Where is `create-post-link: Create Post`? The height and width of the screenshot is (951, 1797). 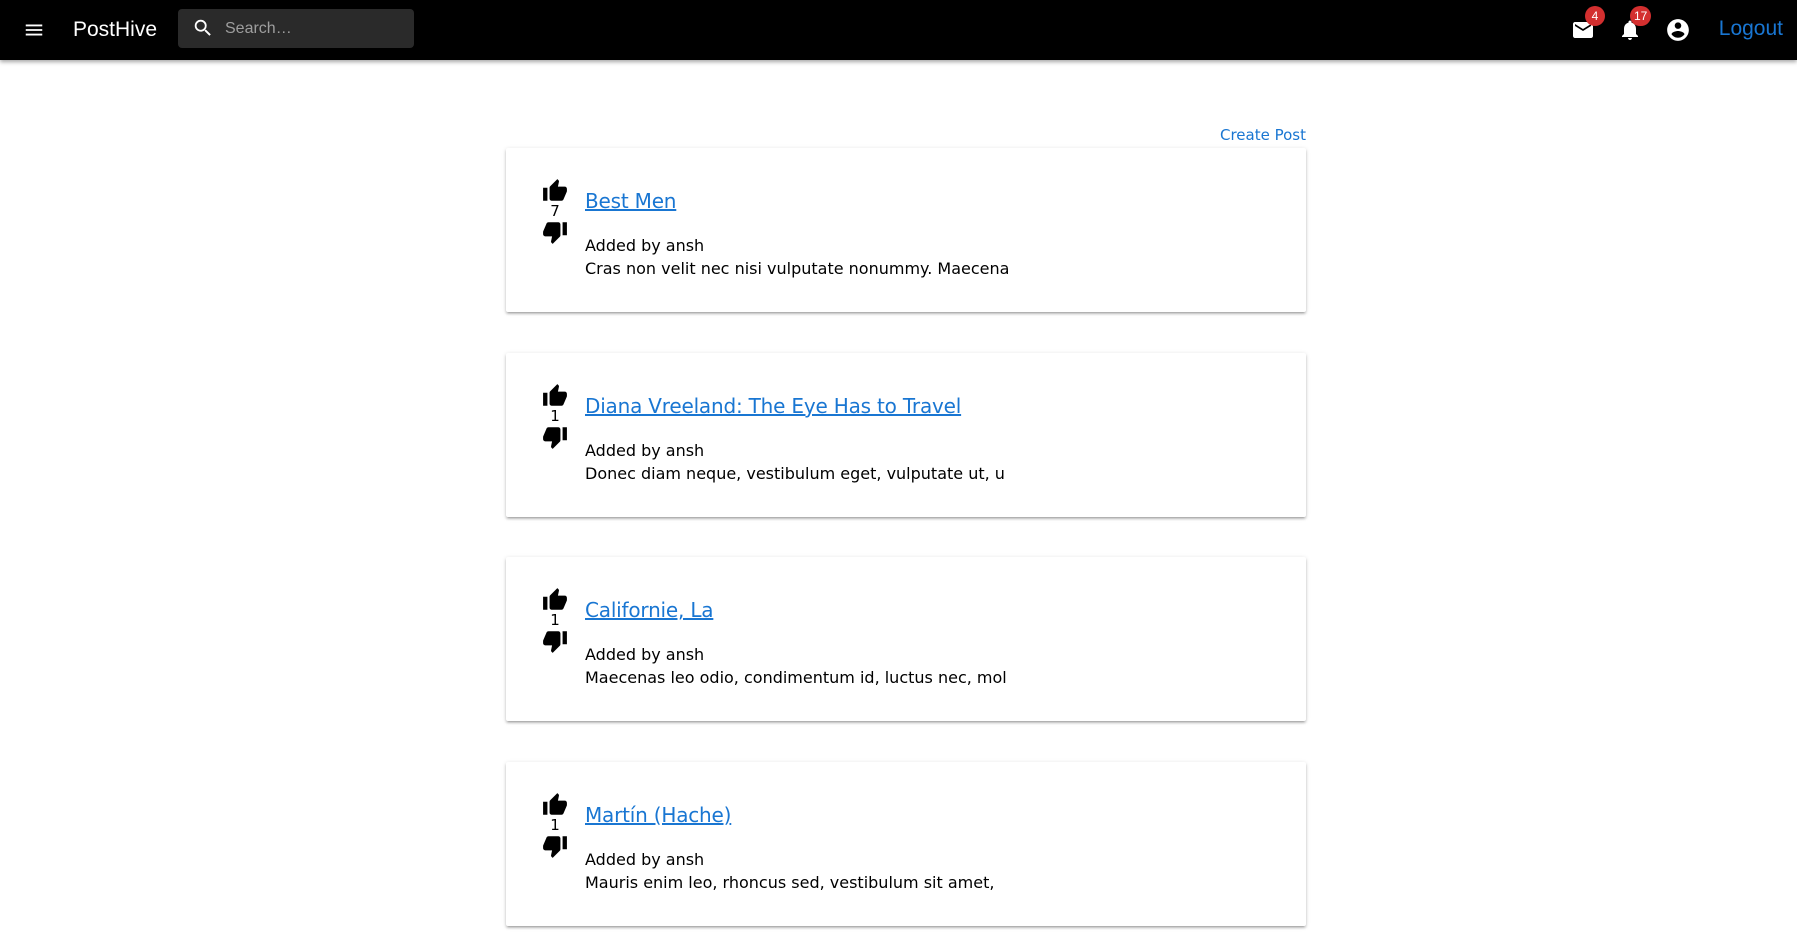
create-post-link: Create Post is located at coordinates (1228, 135).